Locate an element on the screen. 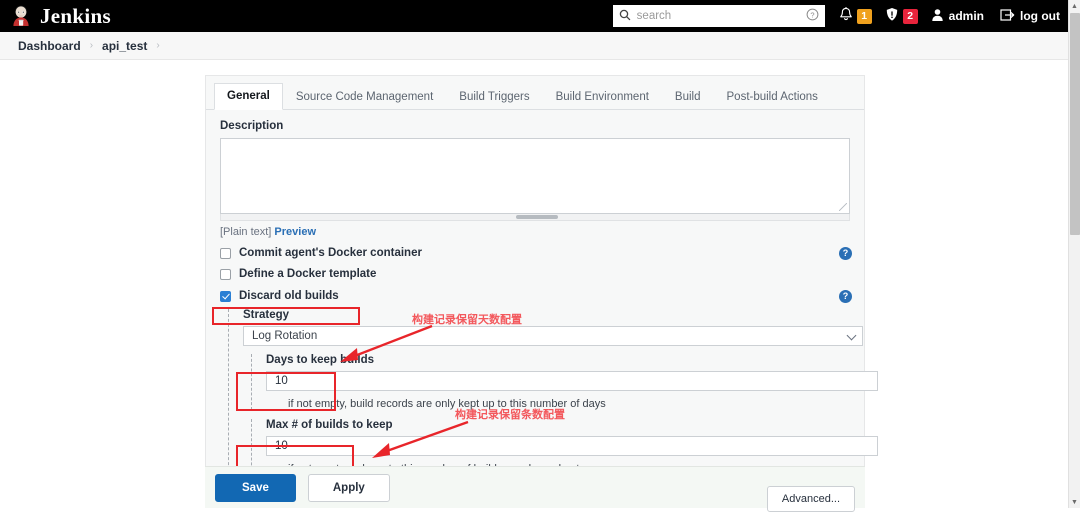 The height and width of the screenshot is (512, 1080). jenkins-butler-icon is located at coordinates (21, 16).